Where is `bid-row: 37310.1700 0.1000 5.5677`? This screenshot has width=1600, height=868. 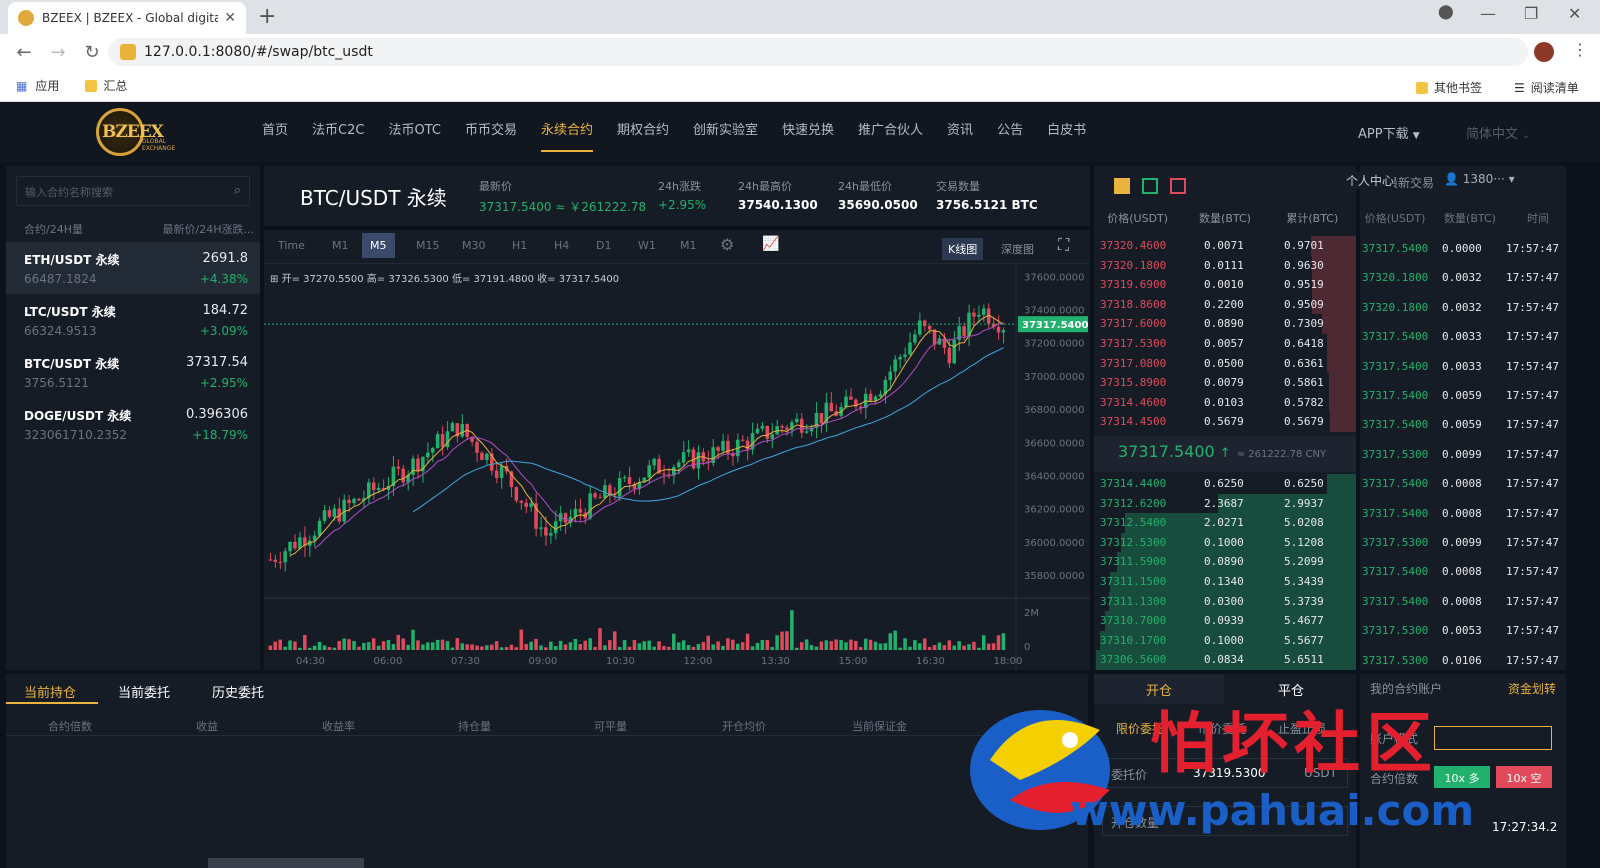 bid-row: 37310.1700 0.1000 5.5677 is located at coordinates (1225, 640).